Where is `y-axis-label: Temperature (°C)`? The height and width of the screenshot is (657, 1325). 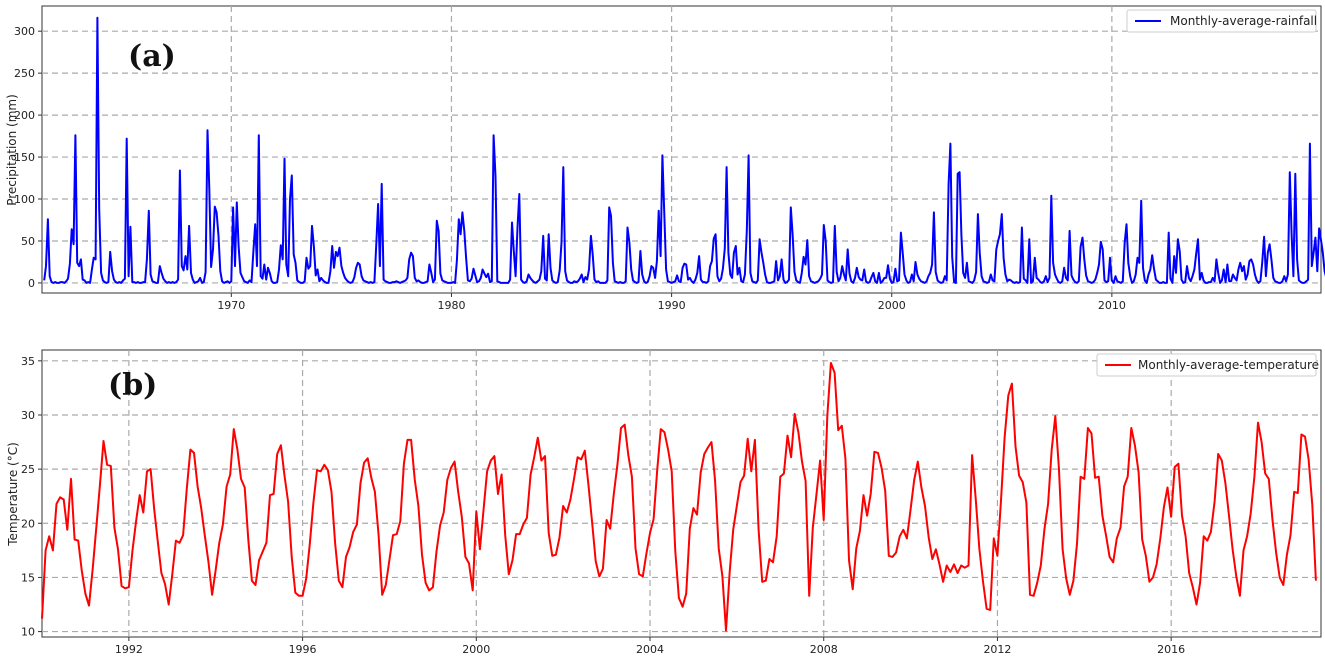 y-axis-label: Temperature (°C) is located at coordinates (13, 494).